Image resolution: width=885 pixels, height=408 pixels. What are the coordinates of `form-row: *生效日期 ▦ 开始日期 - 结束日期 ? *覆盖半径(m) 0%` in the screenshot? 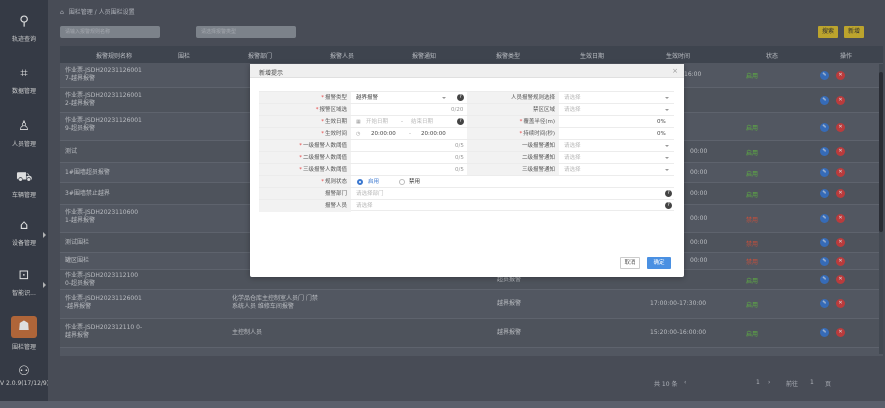 It's located at (466, 121).